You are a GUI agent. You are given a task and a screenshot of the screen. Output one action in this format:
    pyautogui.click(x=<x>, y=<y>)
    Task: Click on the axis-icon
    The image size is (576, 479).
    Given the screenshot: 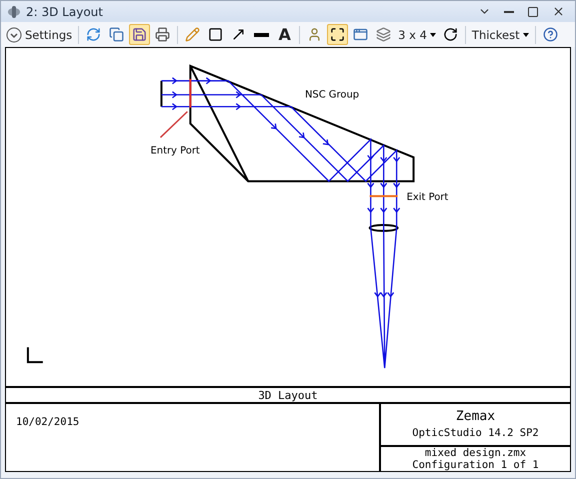 What is the action you would take?
    pyautogui.click(x=34, y=355)
    